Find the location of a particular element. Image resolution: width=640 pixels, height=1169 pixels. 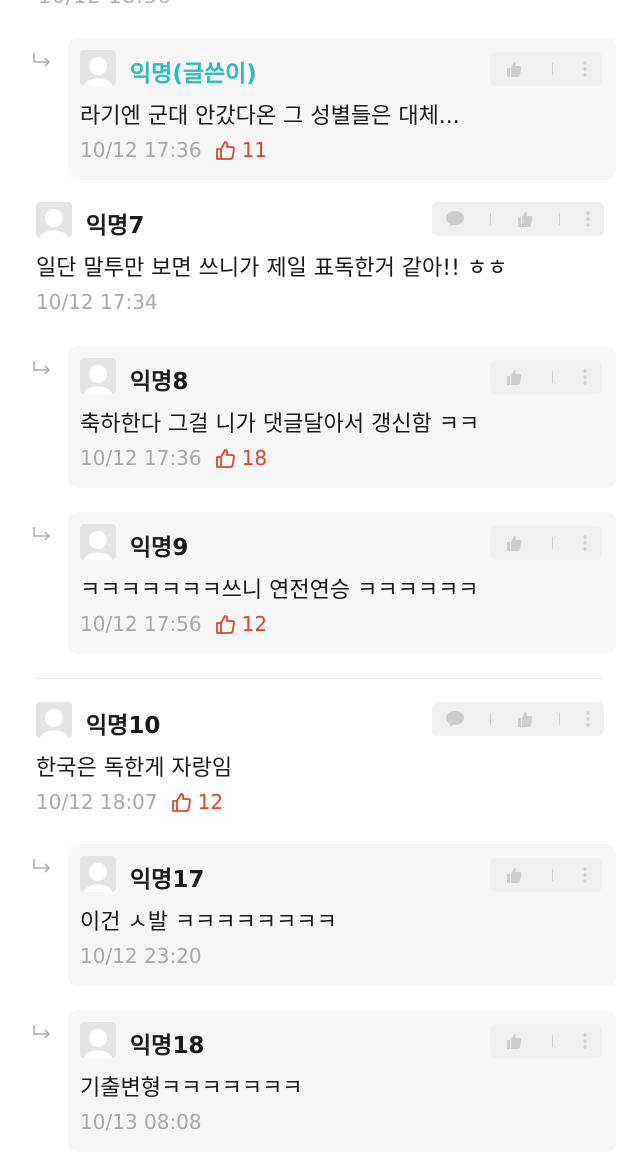

comment-item: 익명10 한국은 독한게 자랑임 10/12 18:07 12 is located at coordinates (320, 762).